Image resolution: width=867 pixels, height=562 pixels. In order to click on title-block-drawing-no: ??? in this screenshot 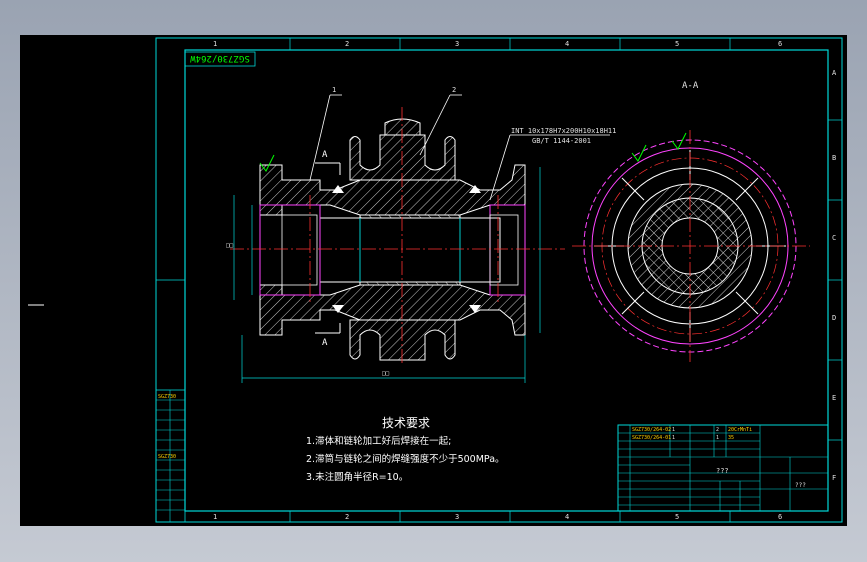, I will do `click(800, 485)`.